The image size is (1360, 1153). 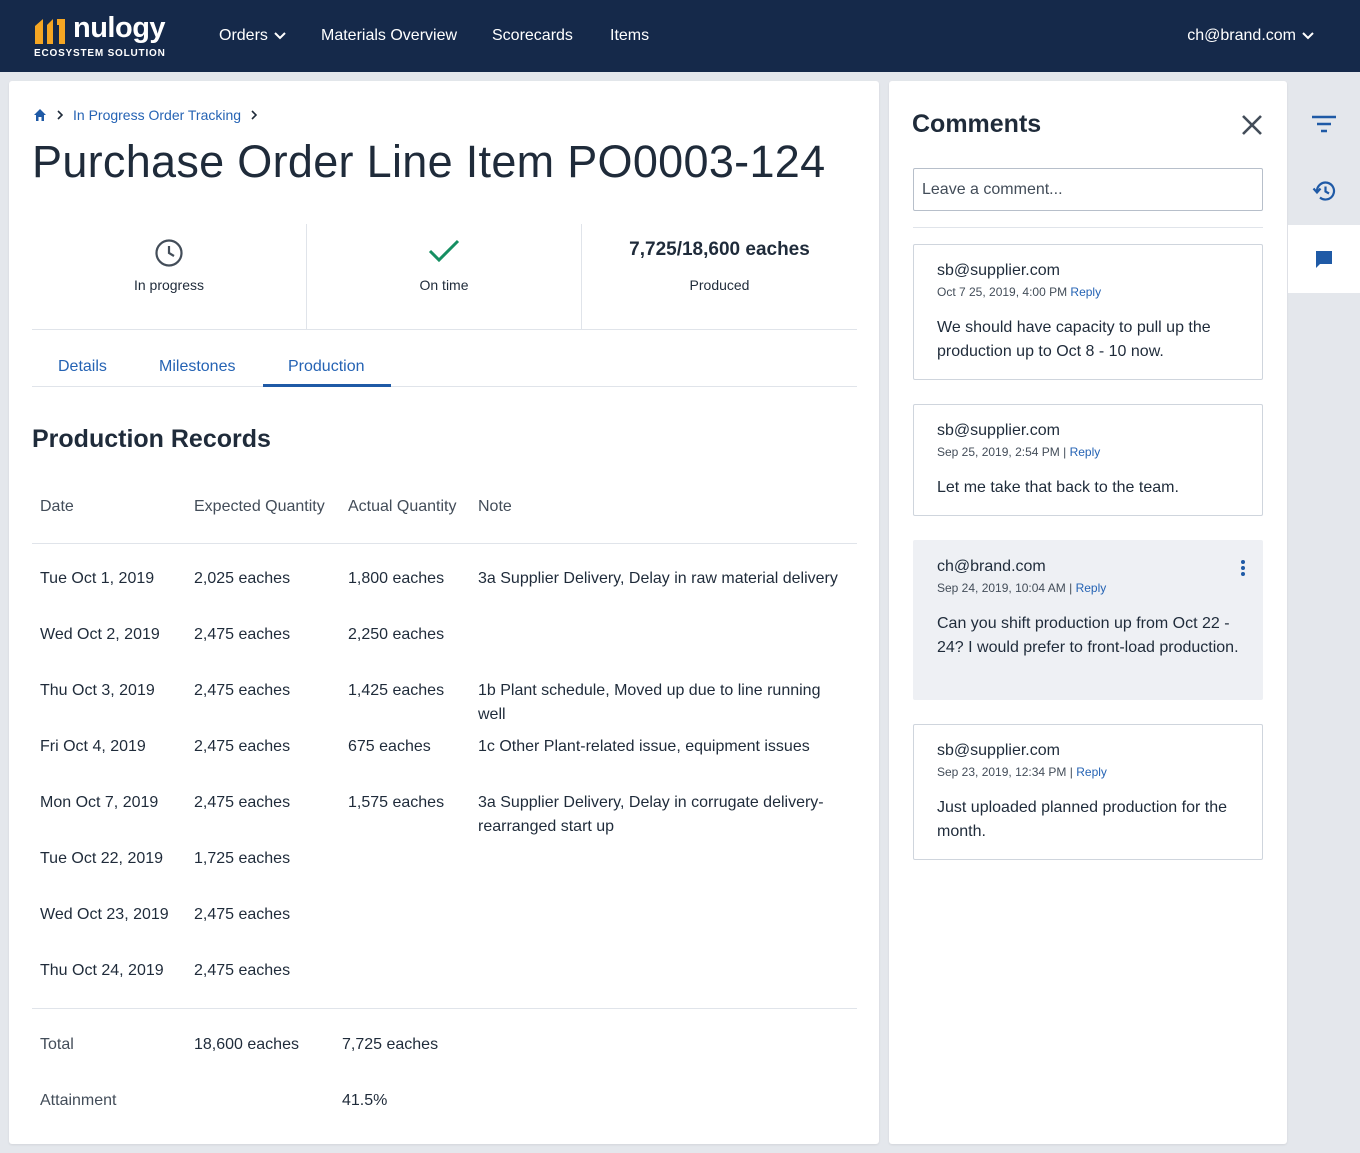 What do you see at coordinates (57, 1044) in the screenshot?
I see `total-label: Total` at bounding box center [57, 1044].